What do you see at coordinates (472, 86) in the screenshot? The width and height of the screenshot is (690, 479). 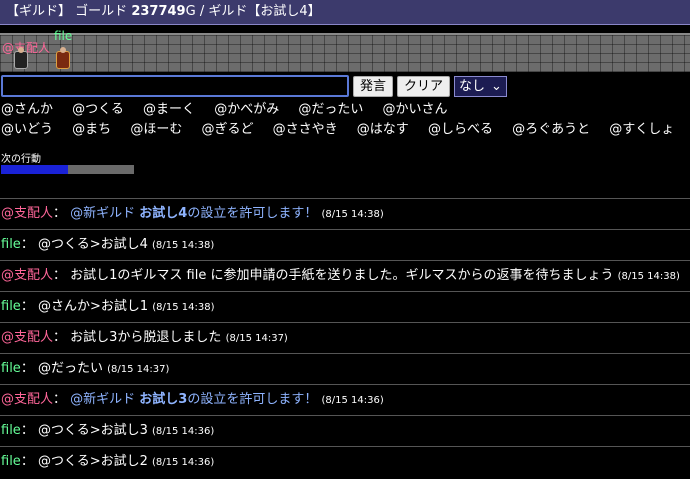 I see `target-select-value: なし` at bounding box center [472, 86].